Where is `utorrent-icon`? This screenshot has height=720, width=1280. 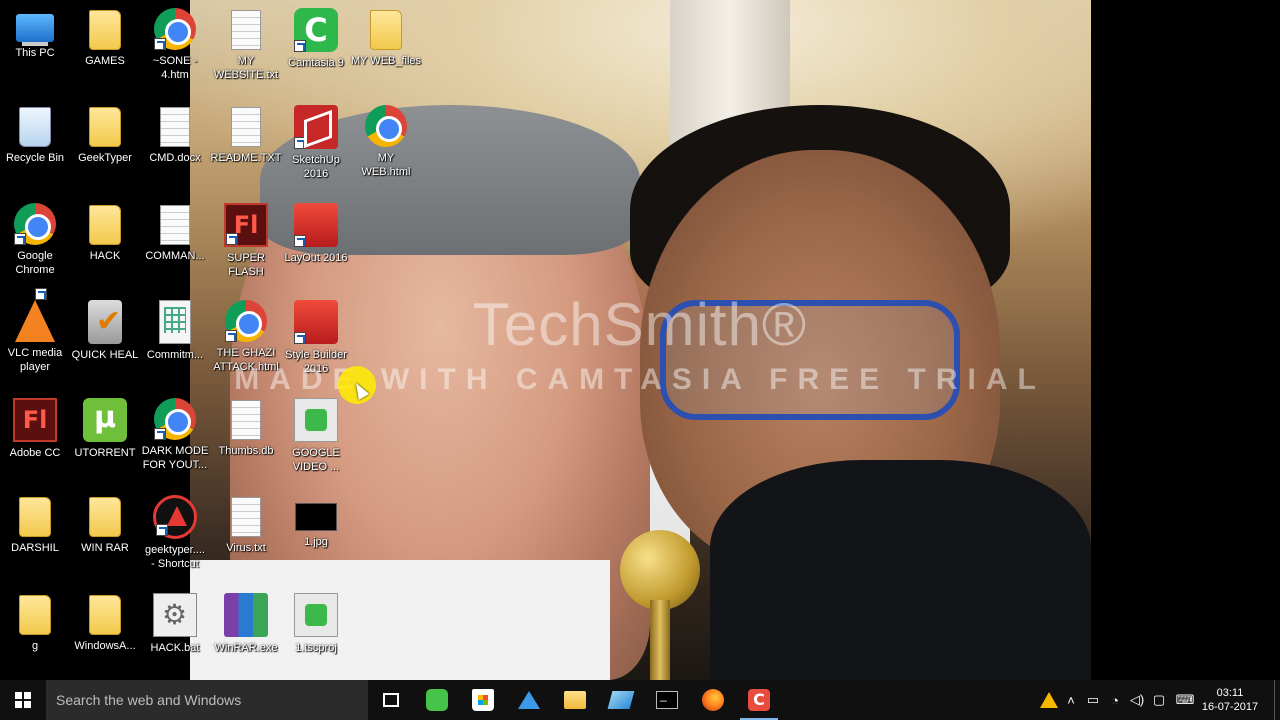
utorrent-icon is located at coordinates (105, 420).